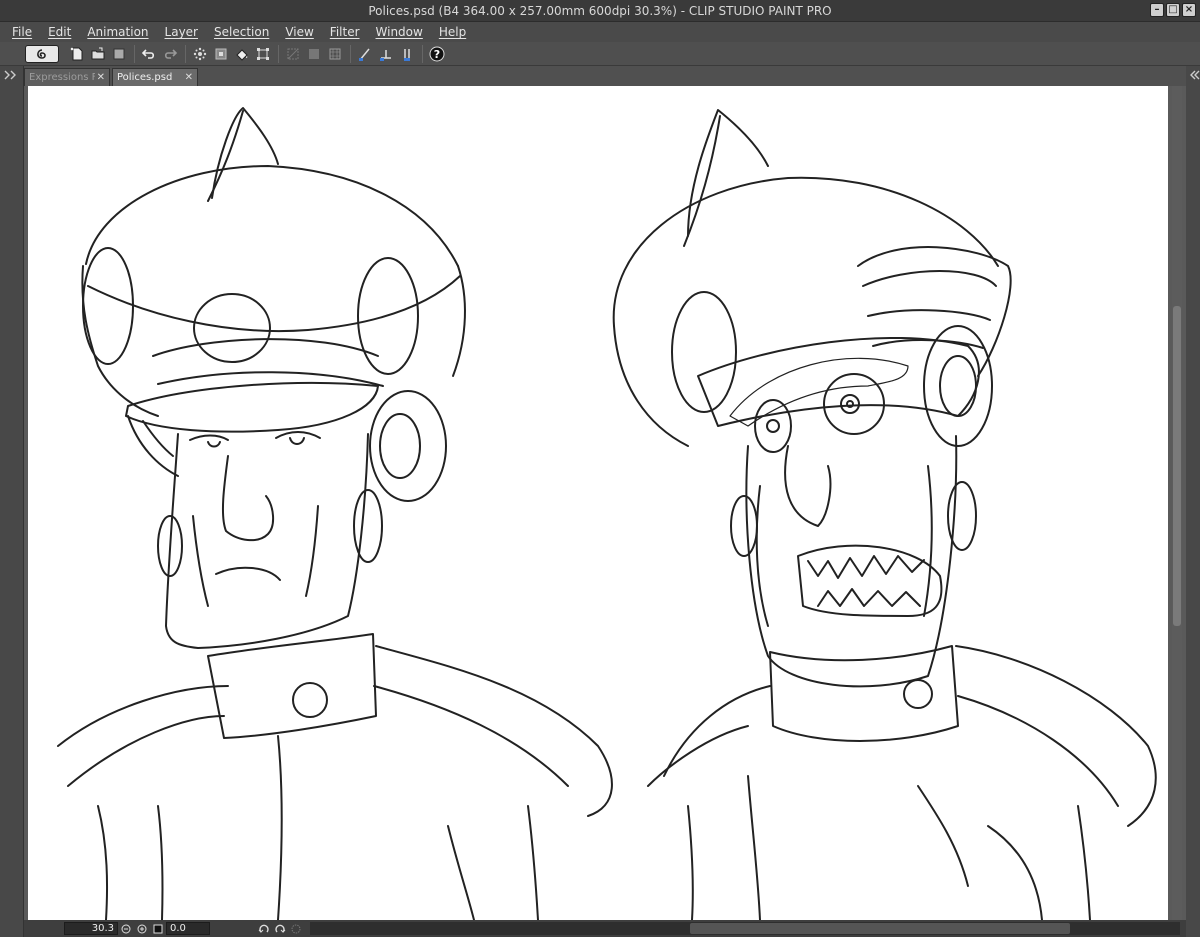 This screenshot has height=937, width=1200. What do you see at coordinates (170, 54) in the screenshot?
I see `redo-icon` at bounding box center [170, 54].